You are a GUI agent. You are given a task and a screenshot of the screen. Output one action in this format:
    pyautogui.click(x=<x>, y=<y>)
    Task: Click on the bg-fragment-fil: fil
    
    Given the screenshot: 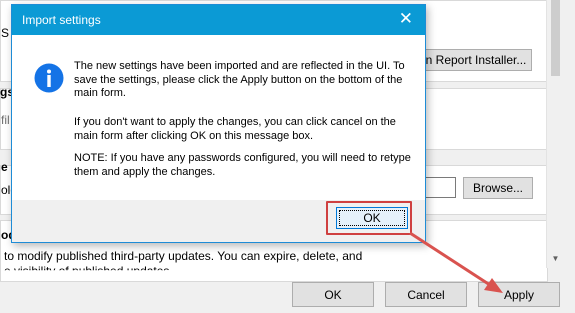 What is the action you would take?
    pyautogui.click(x=5, y=120)
    